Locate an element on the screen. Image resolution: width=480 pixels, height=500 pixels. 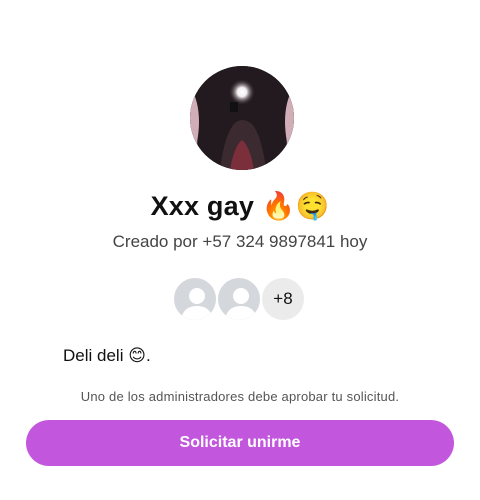
member-count-badge: +8 is located at coordinates (283, 299).